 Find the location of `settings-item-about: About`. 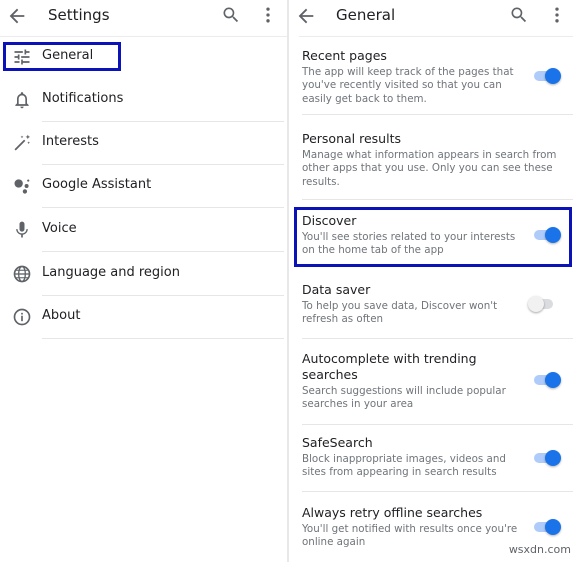

settings-item-about: About is located at coordinates (143, 317).